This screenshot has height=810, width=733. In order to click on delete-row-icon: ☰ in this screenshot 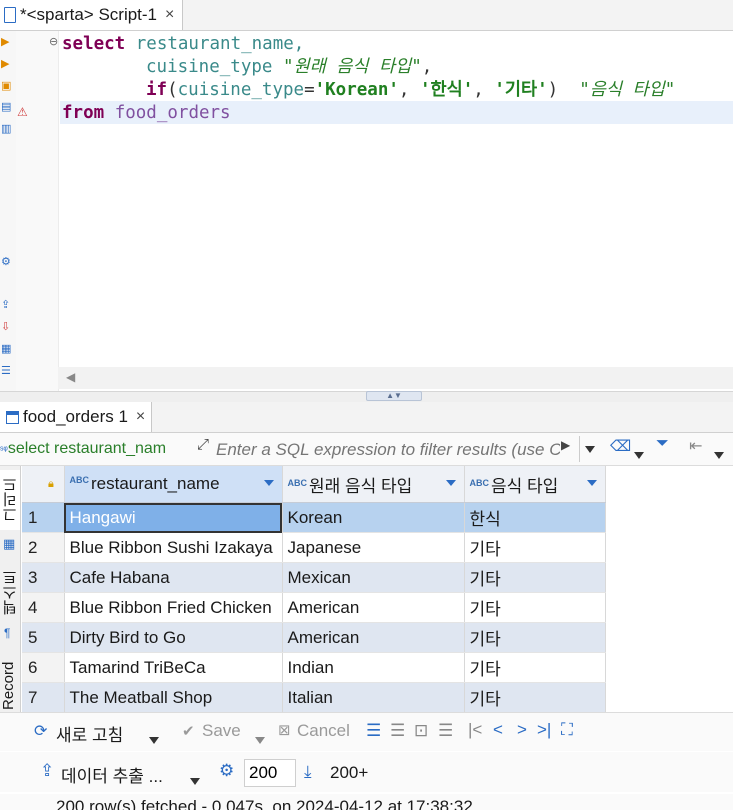, I will do `click(445, 731)`.